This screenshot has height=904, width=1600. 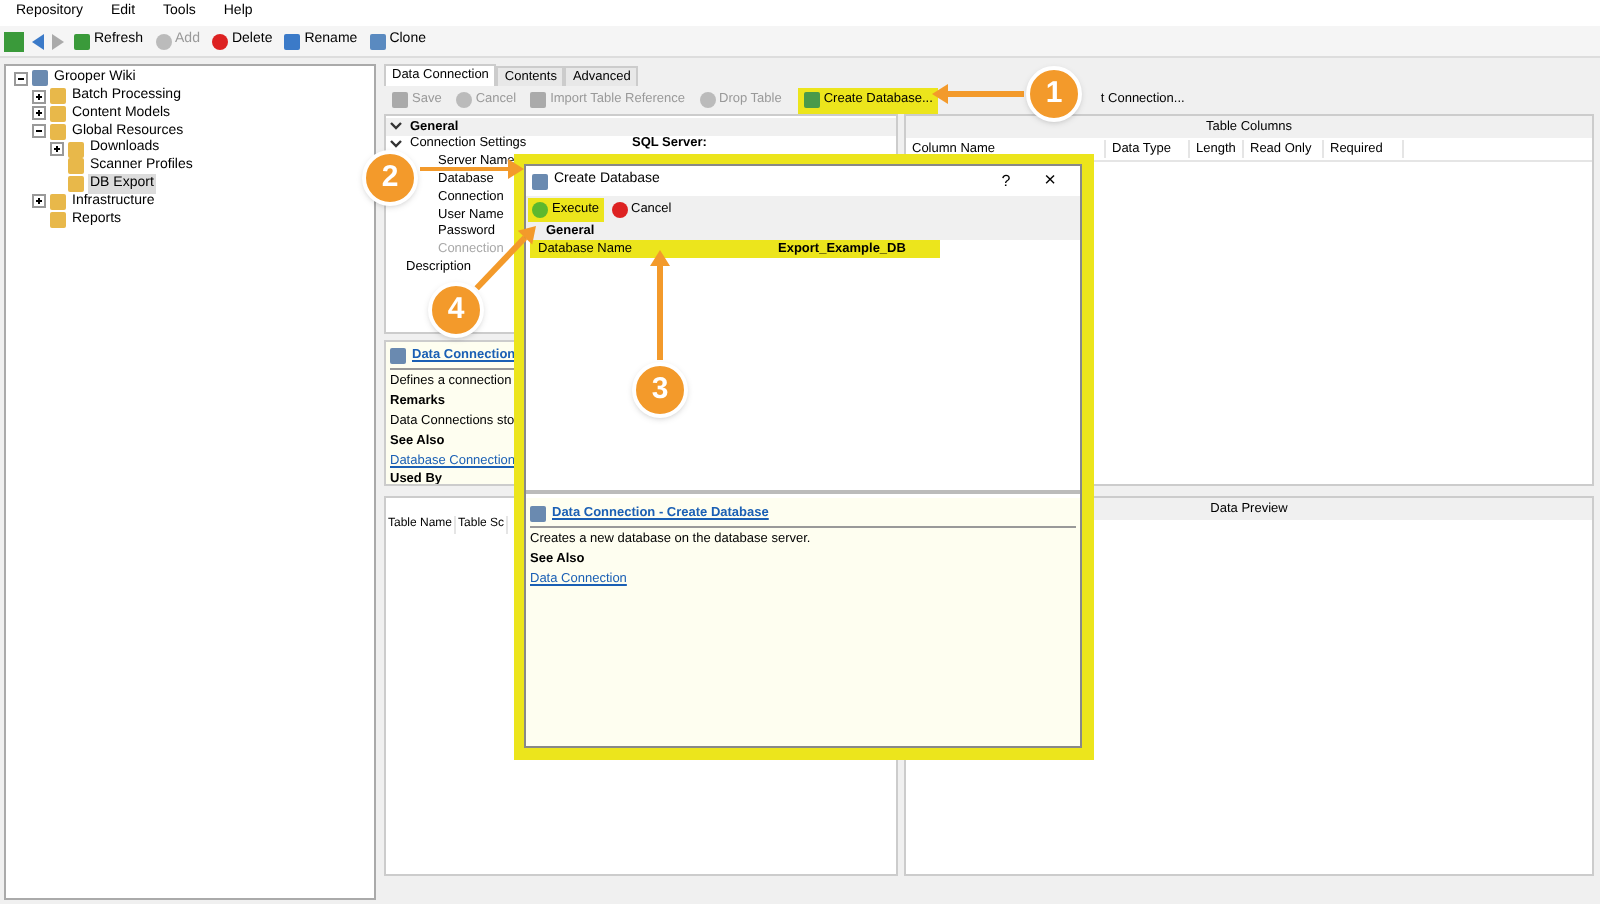 What do you see at coordinates (1050, 181) in the screenshot?
I see `close-button: ×` at bounding box center [1050, 181].